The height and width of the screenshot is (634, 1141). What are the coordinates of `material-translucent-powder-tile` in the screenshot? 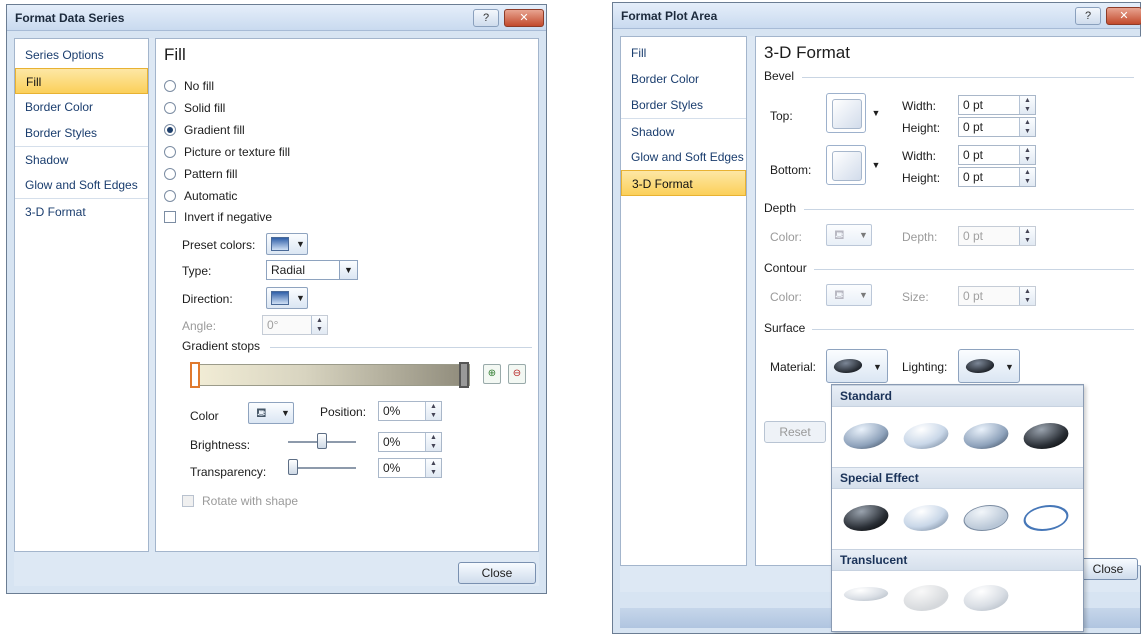 It's located at (866, 594).